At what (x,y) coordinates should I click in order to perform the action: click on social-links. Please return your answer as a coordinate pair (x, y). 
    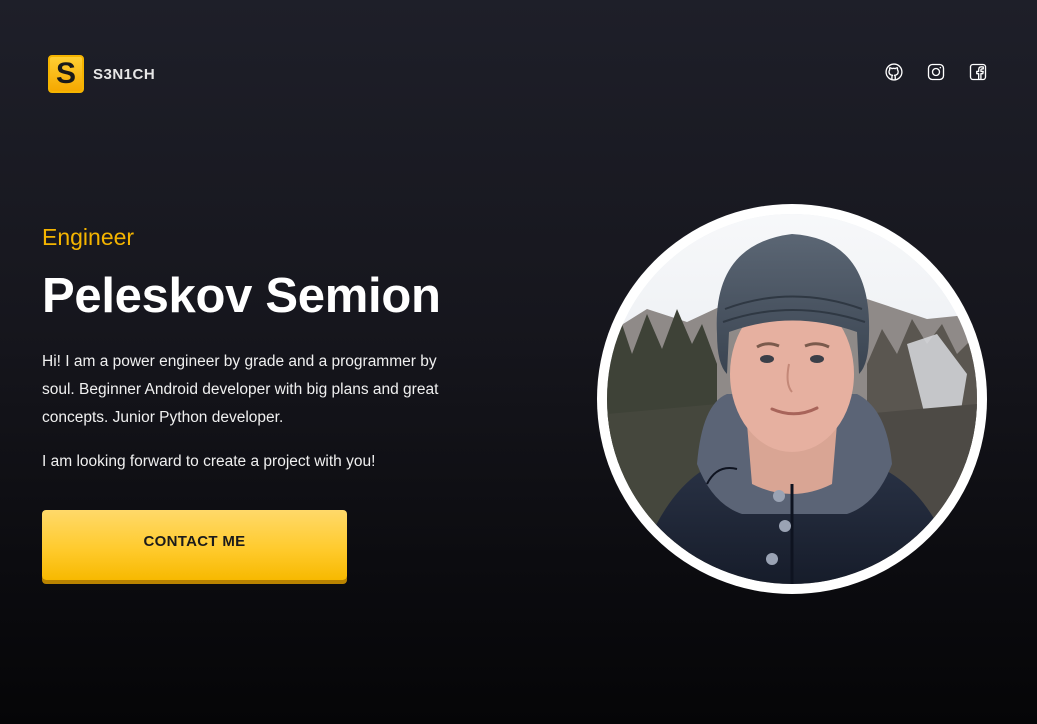
    Looking at the image, I should click on (936, 72).